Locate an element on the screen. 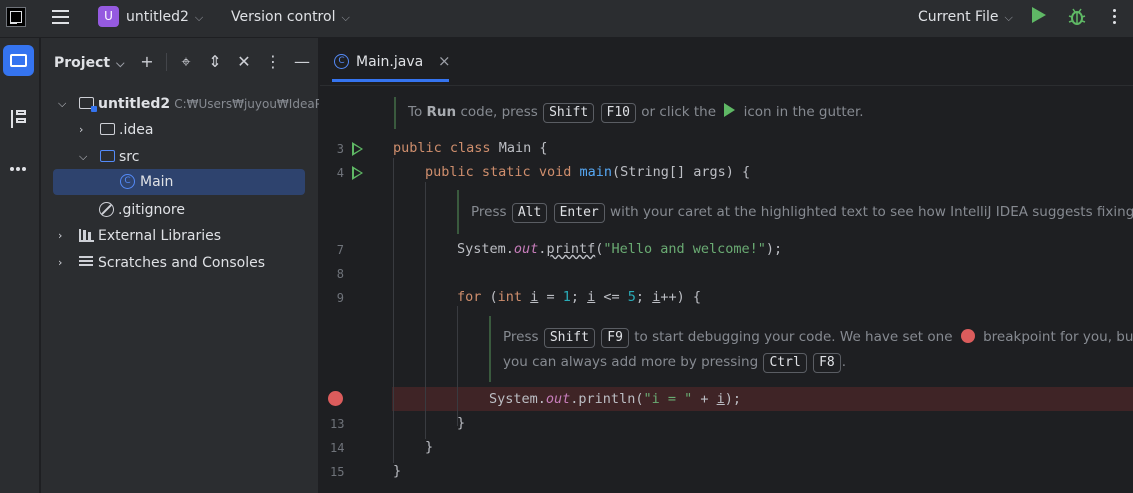 This screenshot has width=1133, height=493. code-text: System. is located at coordinates (485, 249).